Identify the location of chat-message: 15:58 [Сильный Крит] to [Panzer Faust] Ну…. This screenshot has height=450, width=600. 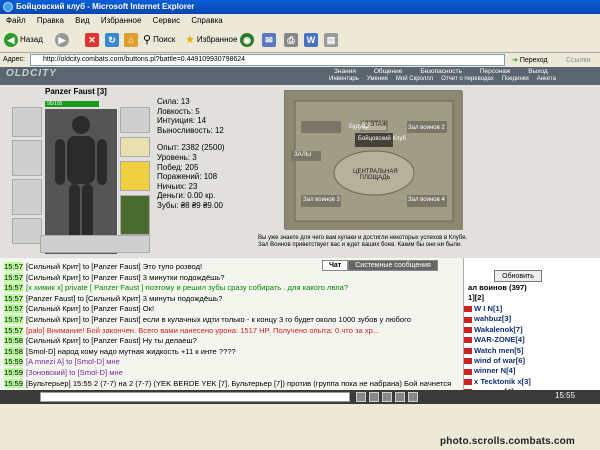
(231, 341).